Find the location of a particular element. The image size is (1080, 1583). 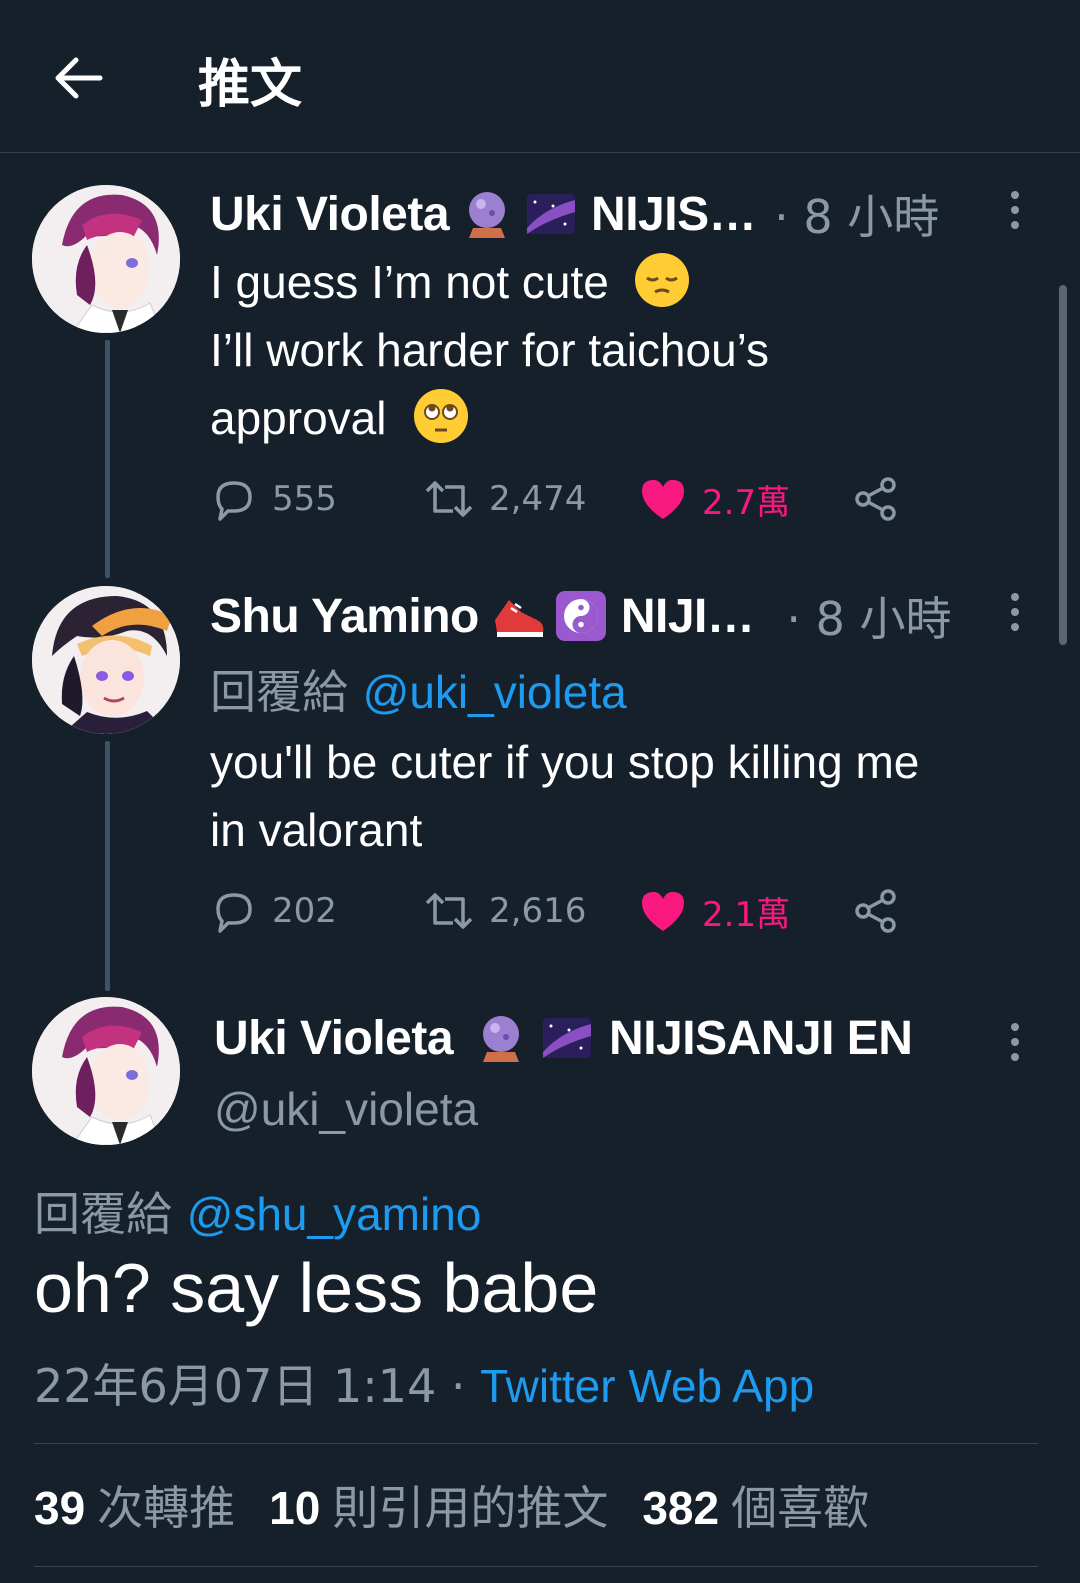

quote-total: 10 is located at coordinates (294, 1508).